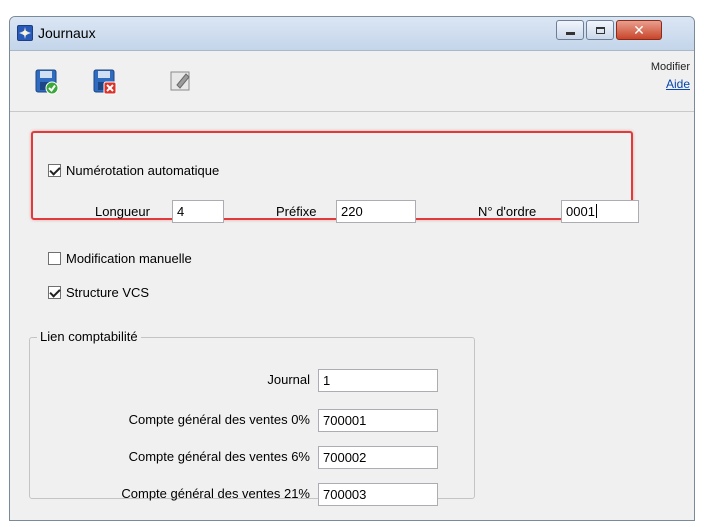 This screenshot has height=527, width=704. I want to click on close-button: ✕, so click(639, 30).